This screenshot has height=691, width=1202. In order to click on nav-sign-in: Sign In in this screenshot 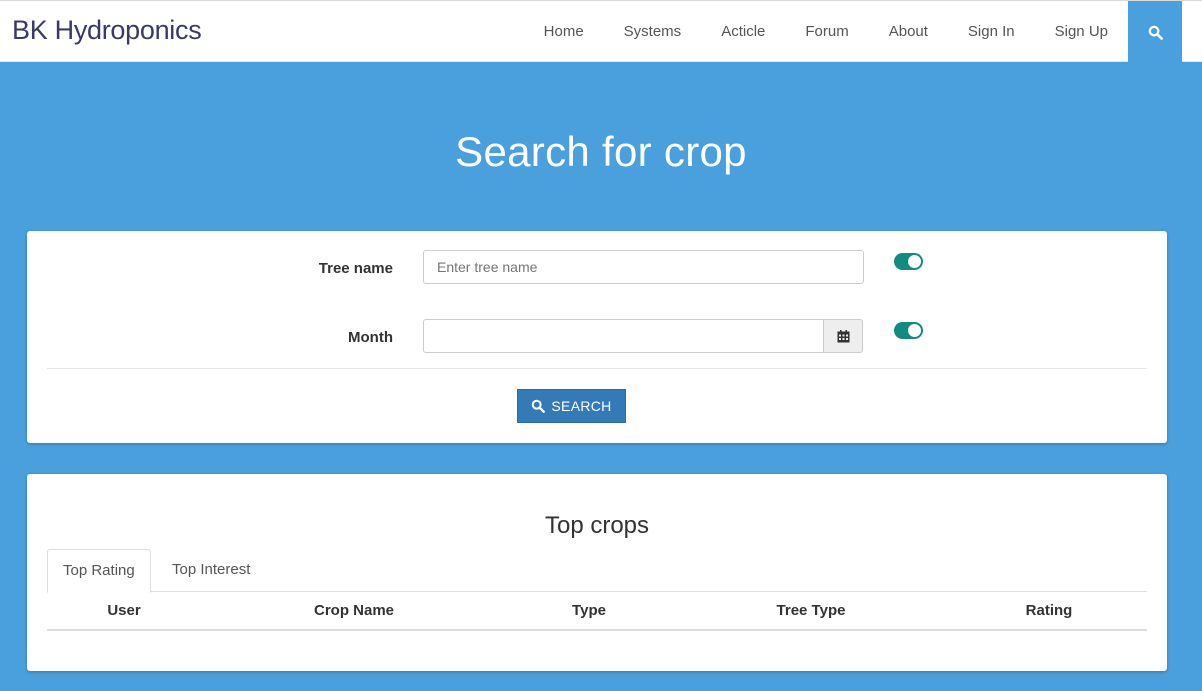, I will do `click(991, 32)`.